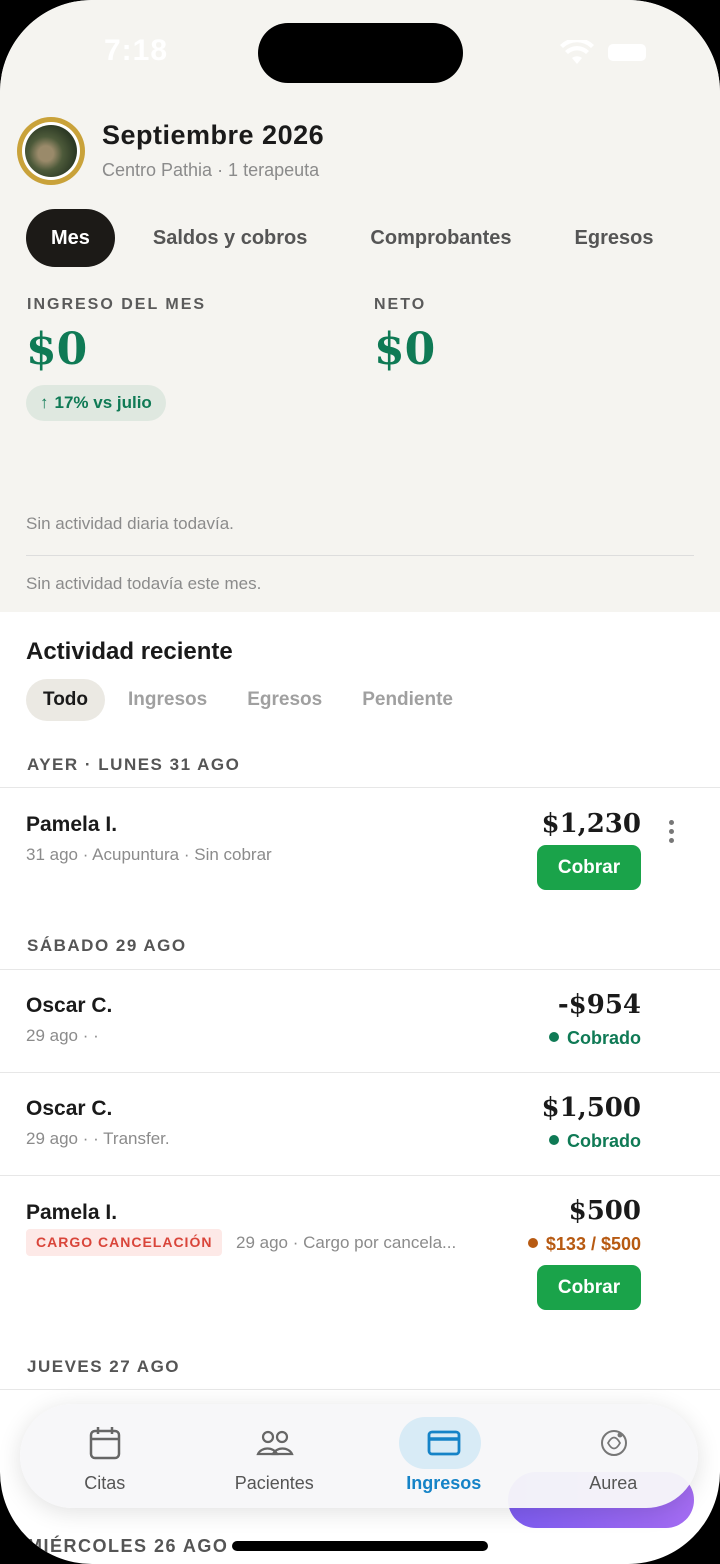  What do you see at coordinates (613, 1483) in the screenshot?
I see `nav-label: Aurea` at bounding box center [613, 1483].